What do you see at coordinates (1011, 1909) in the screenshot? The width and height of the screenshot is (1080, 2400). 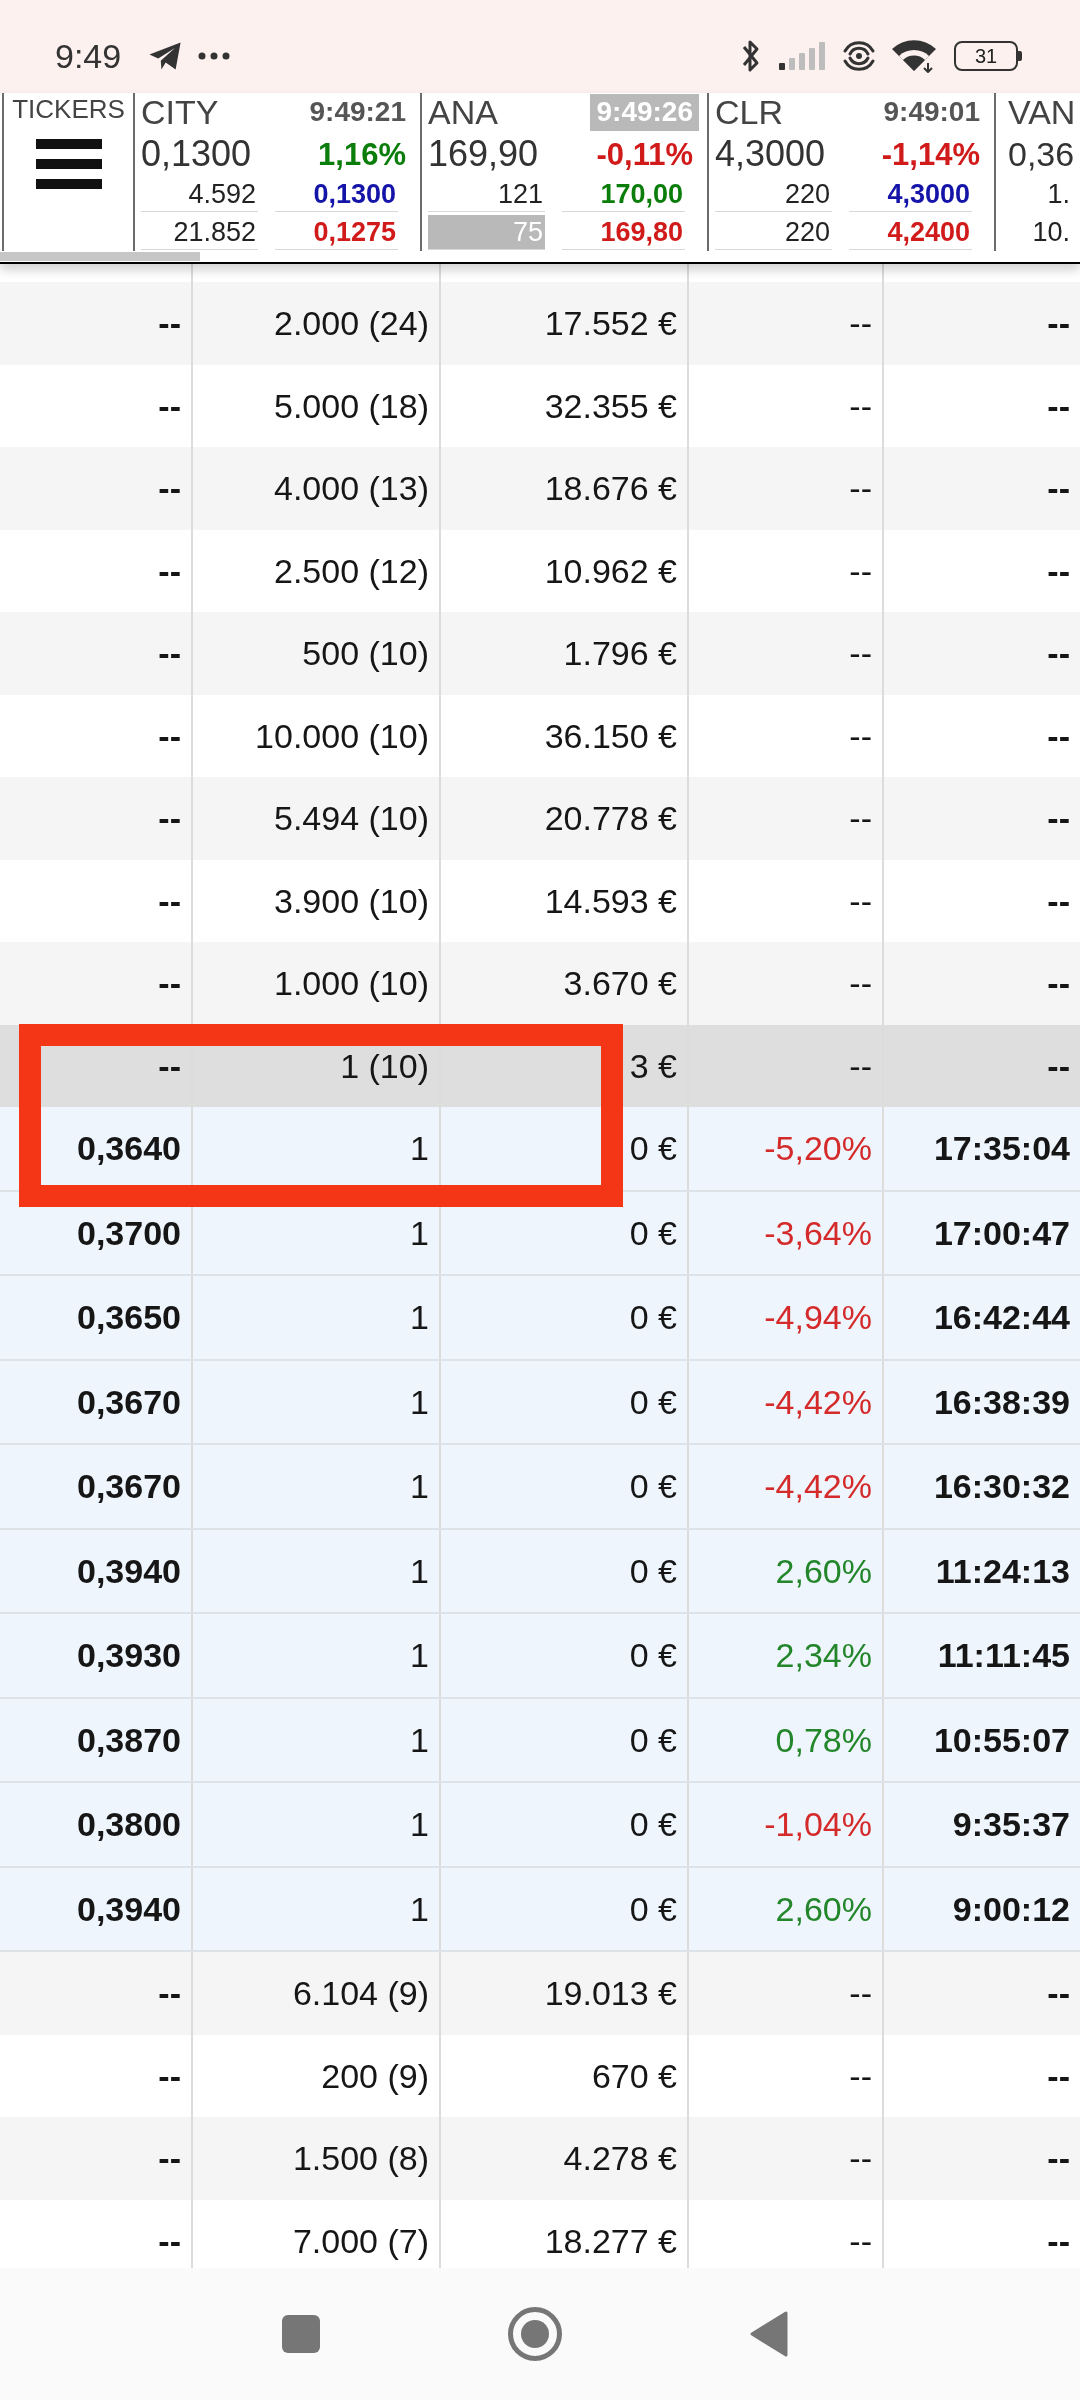 I see `table-cell-text: 9:00:12` at bounding box center [1011, 1909].